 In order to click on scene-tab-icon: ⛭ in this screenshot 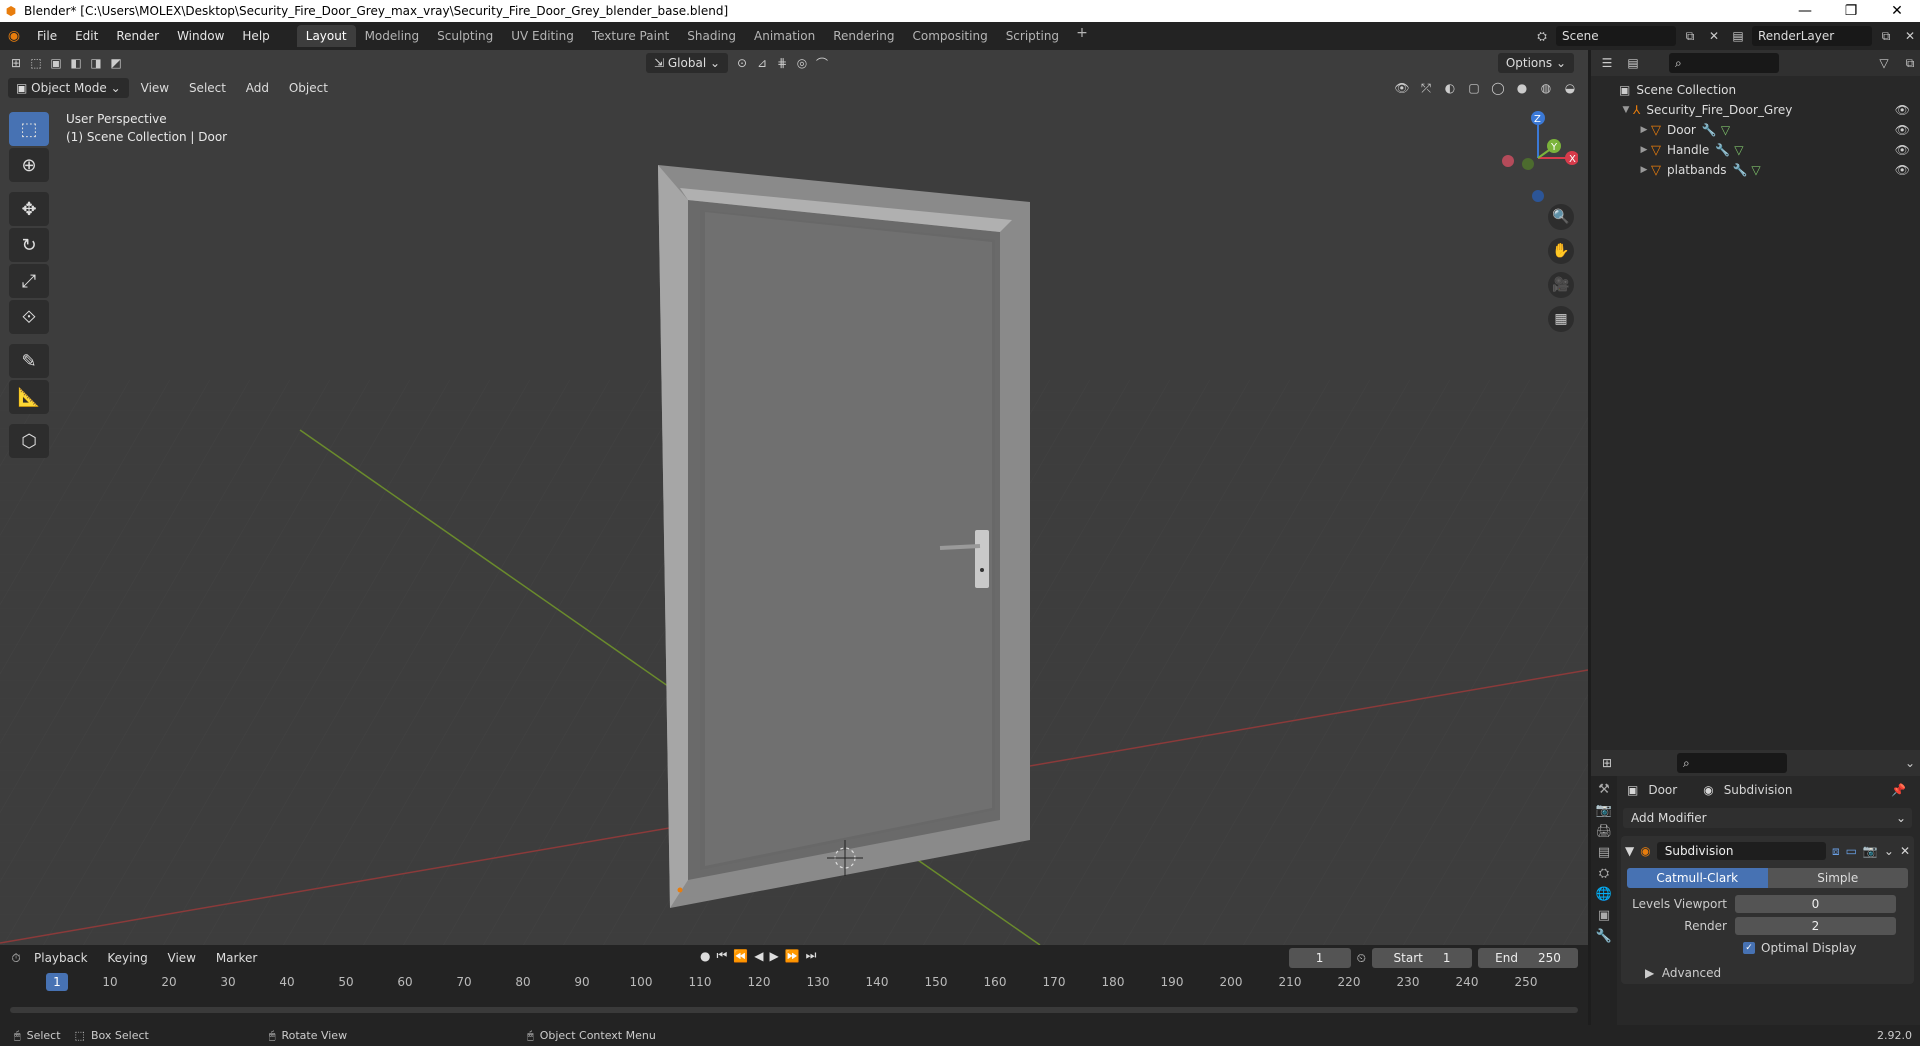, I will do `click(1604, 873)`.